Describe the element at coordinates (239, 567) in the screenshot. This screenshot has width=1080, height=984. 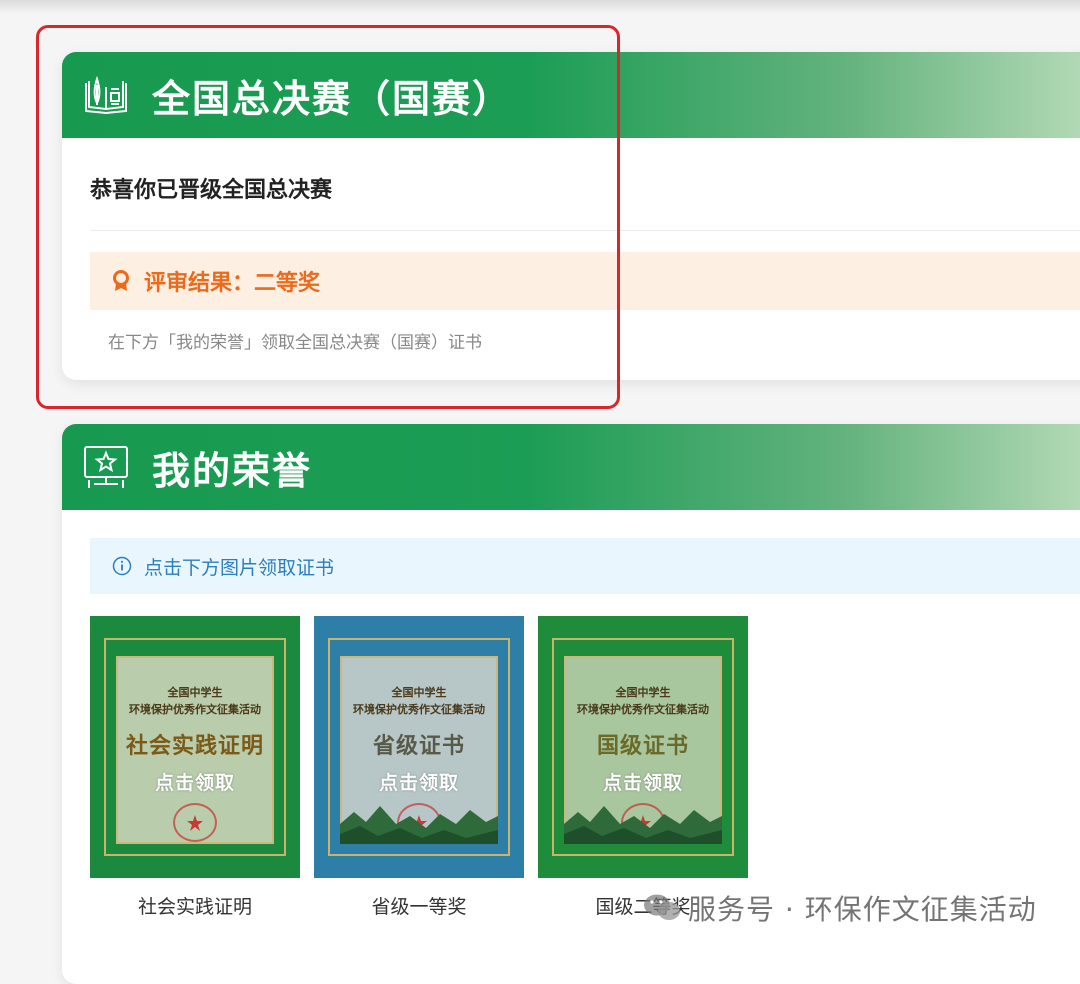
I see `info-text: 点击下方图片领取证书` at that location.